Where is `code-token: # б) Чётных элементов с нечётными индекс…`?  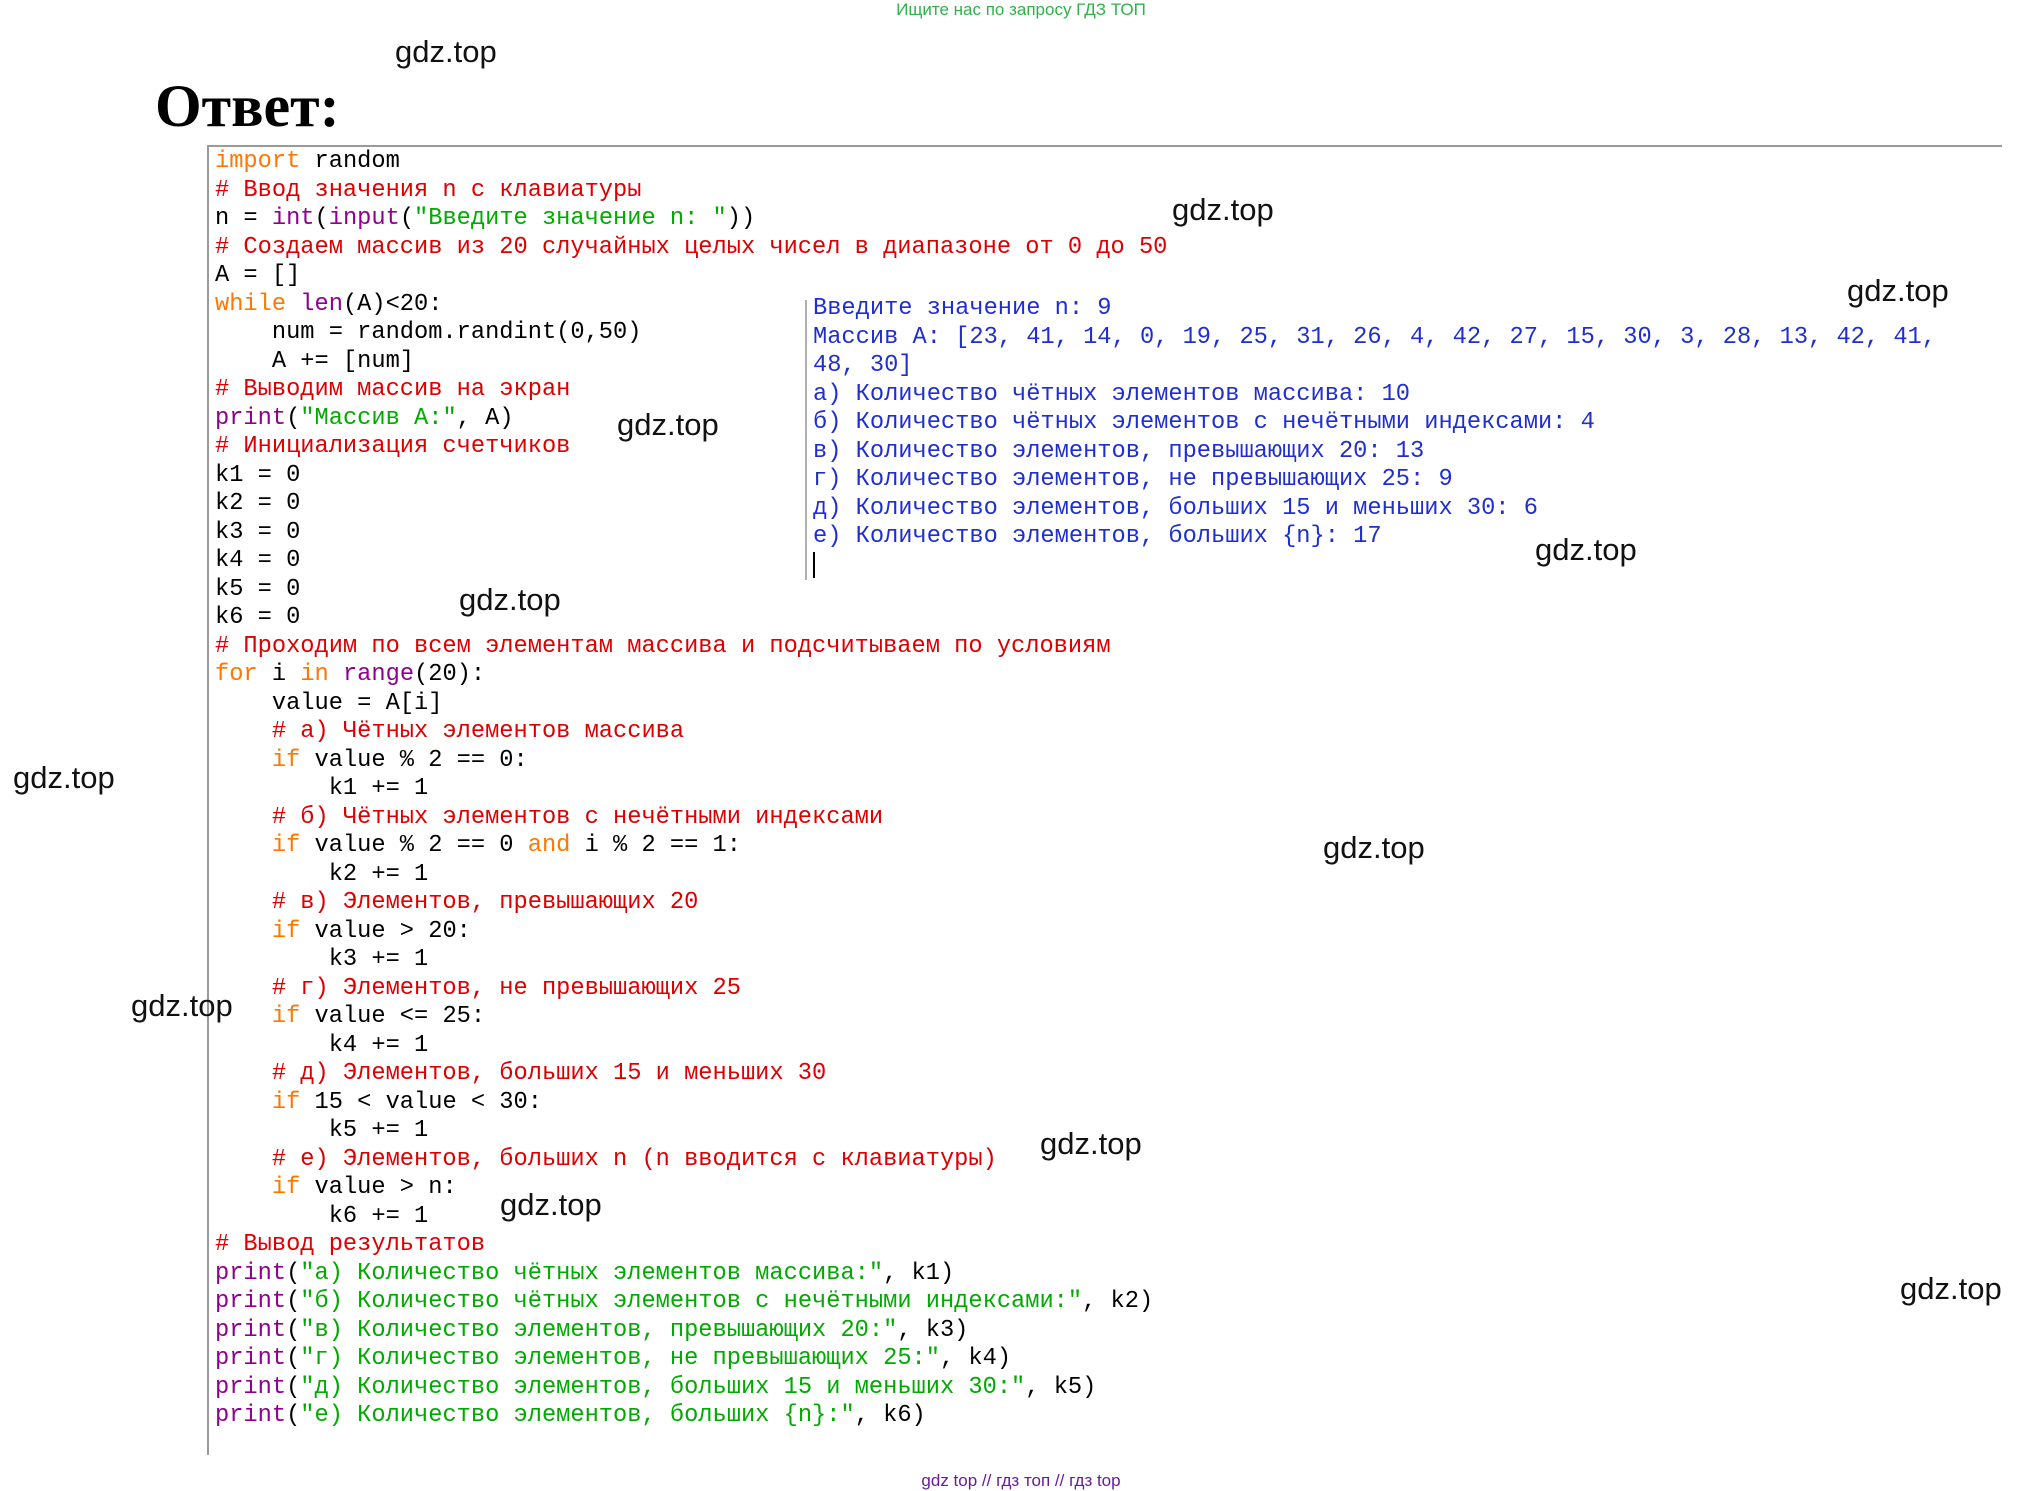 code-token: # б) Чётных элементов с нечётными индекс… is located at coordinates (577, 817).